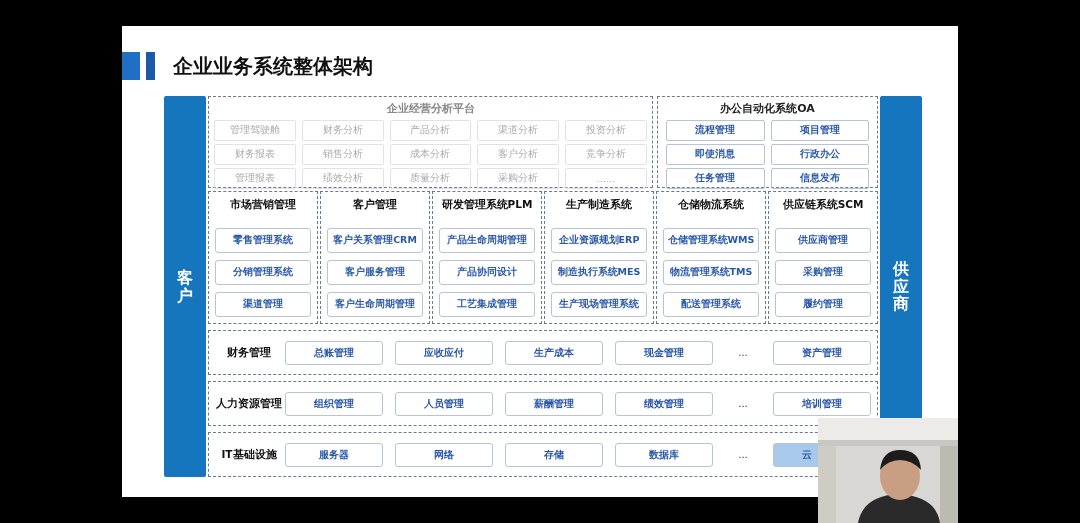 The width and height of the screenshot is (1080, 523). I want to click on module-tag: 销售分析, so click(342, 154).